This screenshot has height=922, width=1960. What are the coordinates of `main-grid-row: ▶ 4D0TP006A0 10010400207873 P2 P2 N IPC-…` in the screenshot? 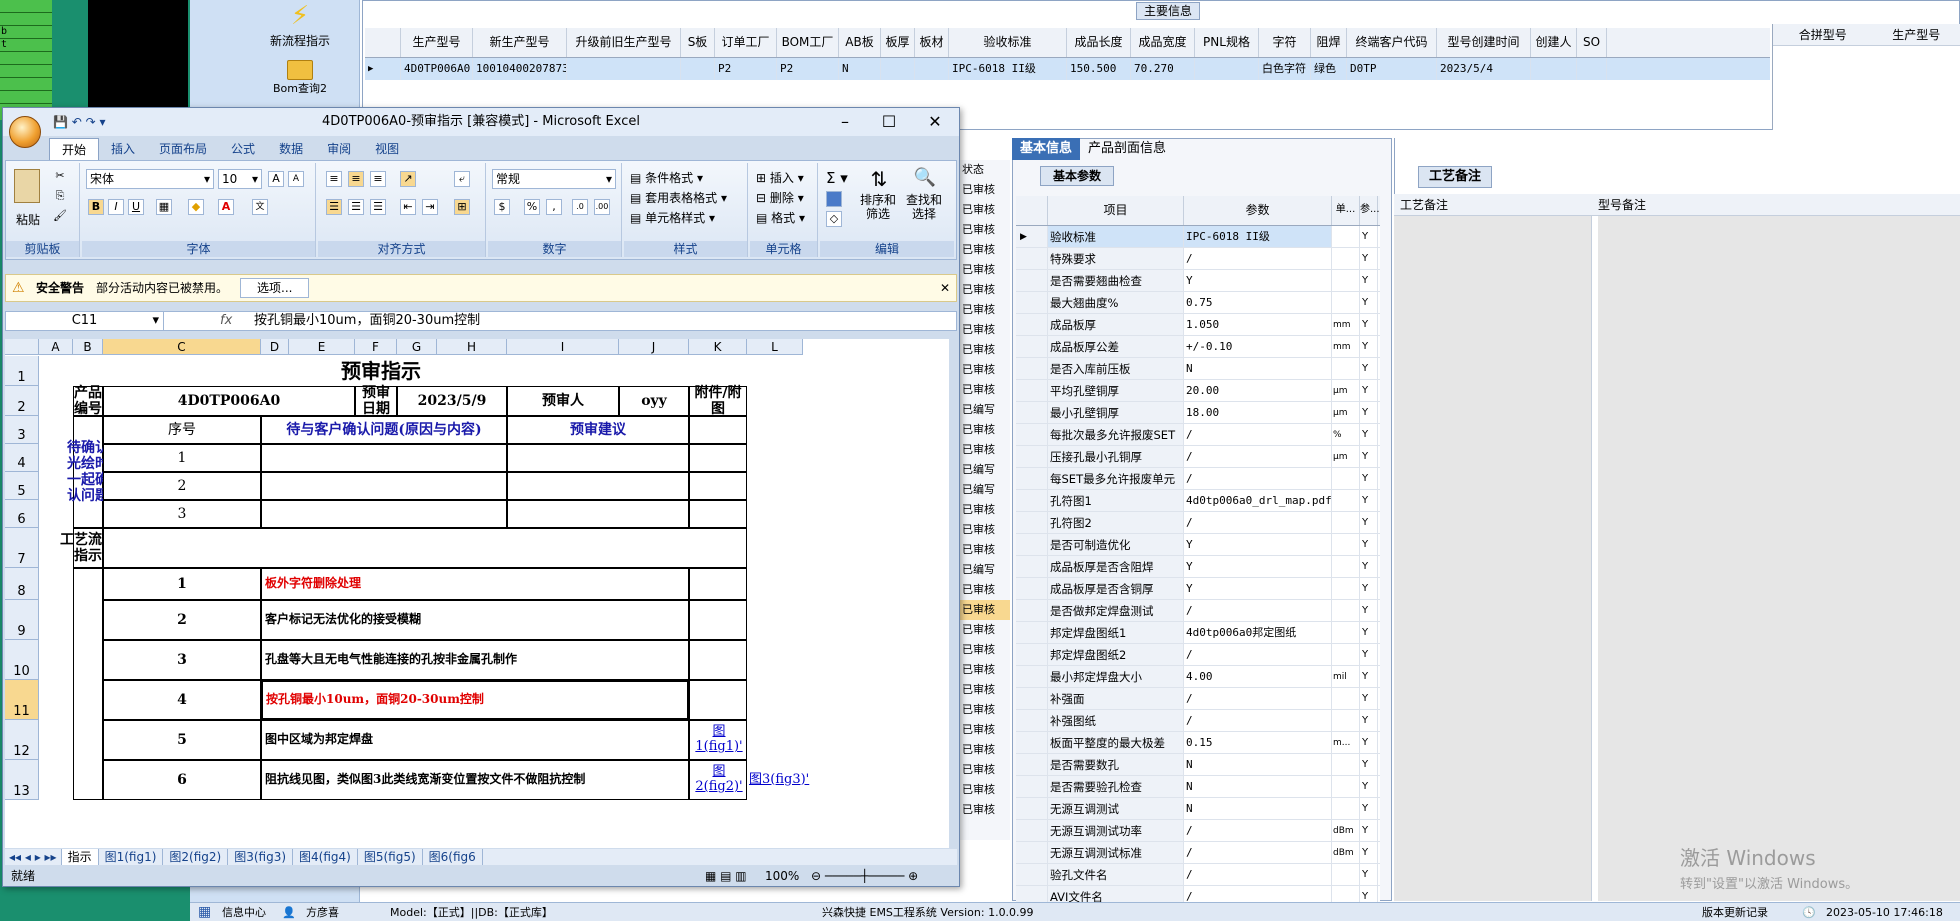 It's located at (1067, 69).